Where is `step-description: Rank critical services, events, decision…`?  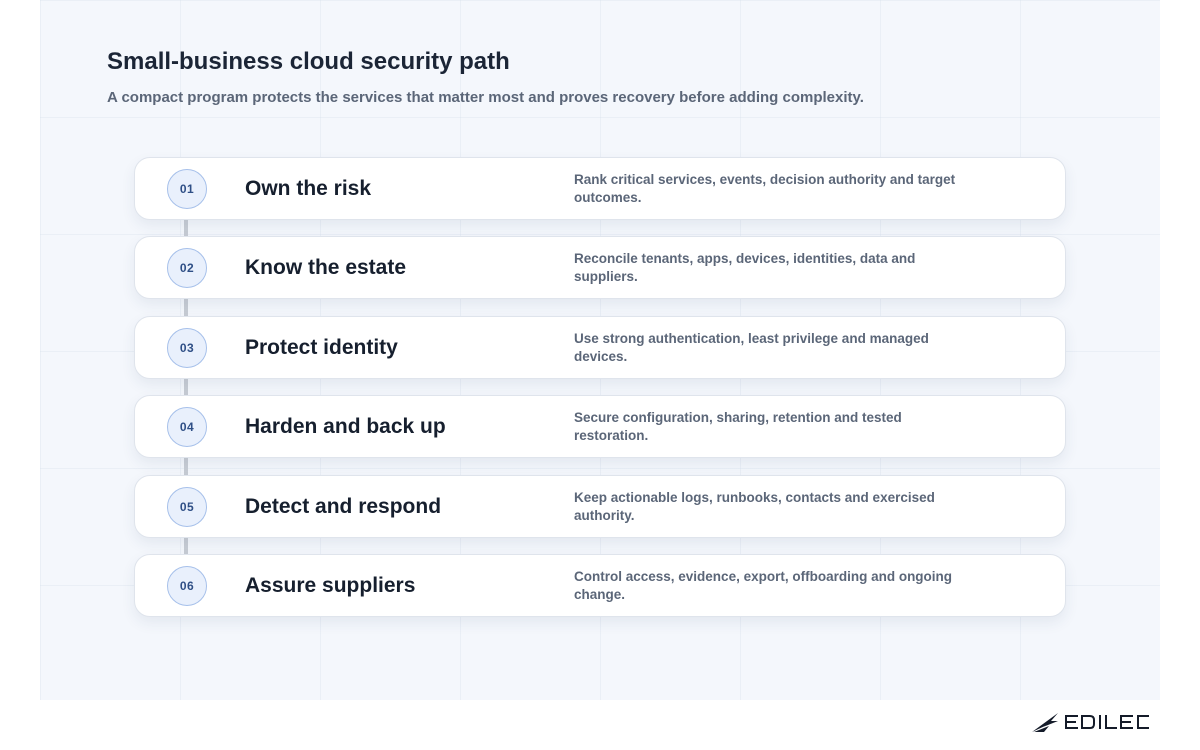 step-description: Rank critical services, events, decision… is located at coordinates (765, 188).